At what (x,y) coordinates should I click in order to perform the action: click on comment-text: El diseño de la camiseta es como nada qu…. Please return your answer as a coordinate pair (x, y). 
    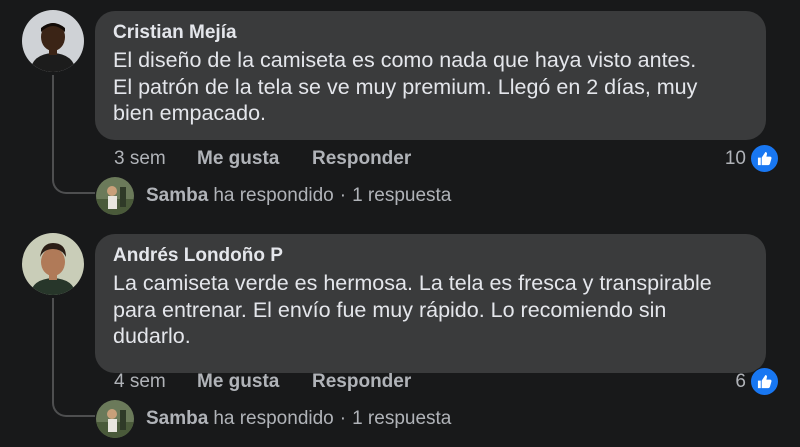
    Looking at the image, I should click on (443, 87).